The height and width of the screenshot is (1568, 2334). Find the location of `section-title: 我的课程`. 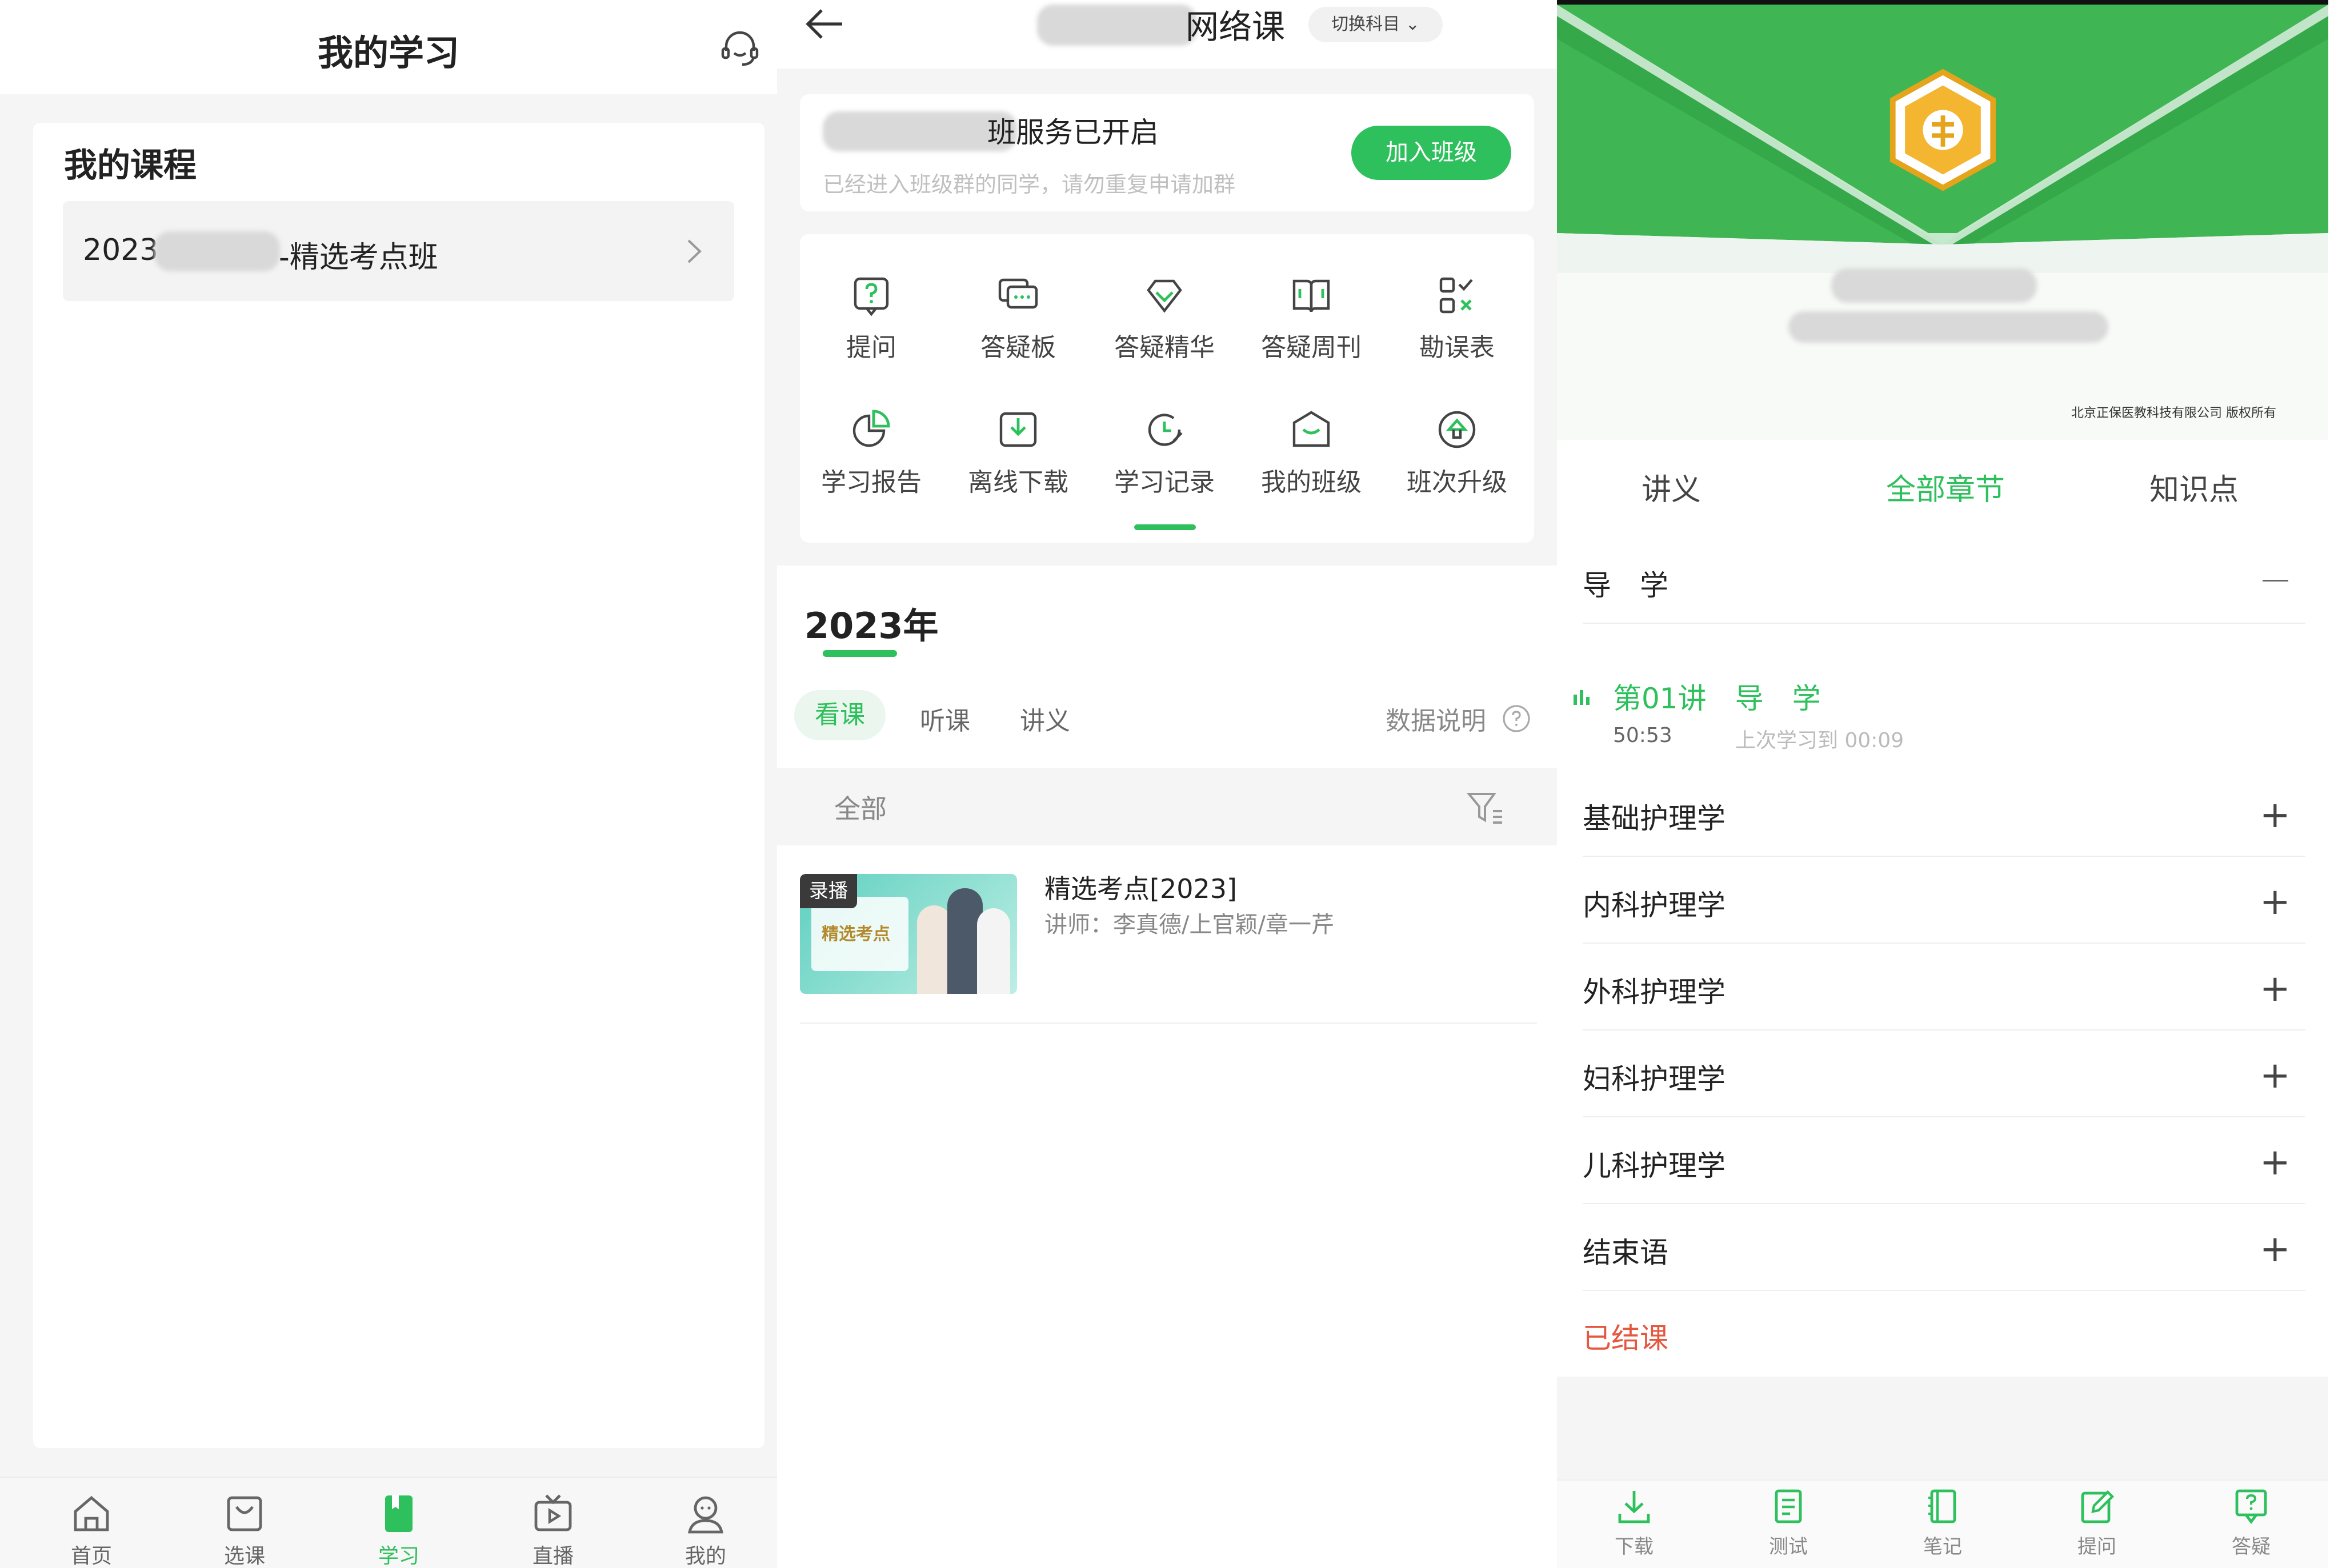

section-title: 我的课程 is located at coordinates (130, 166).